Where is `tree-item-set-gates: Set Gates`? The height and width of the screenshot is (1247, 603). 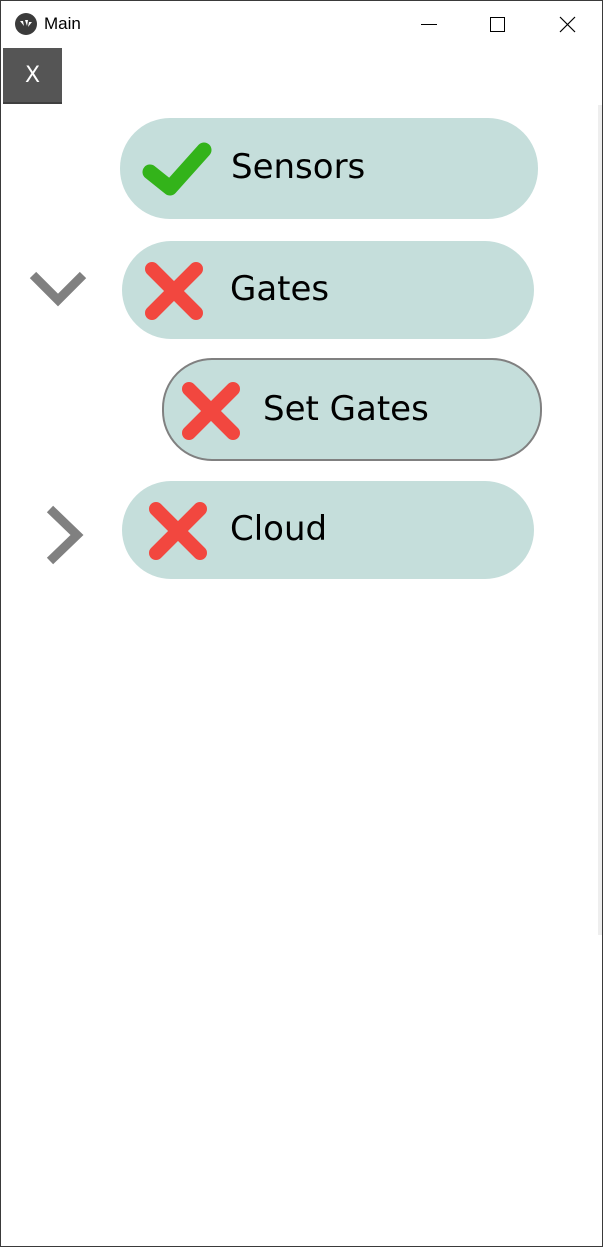 tree-item-set-gates: Set Gates is located at coordinates (352, 409).